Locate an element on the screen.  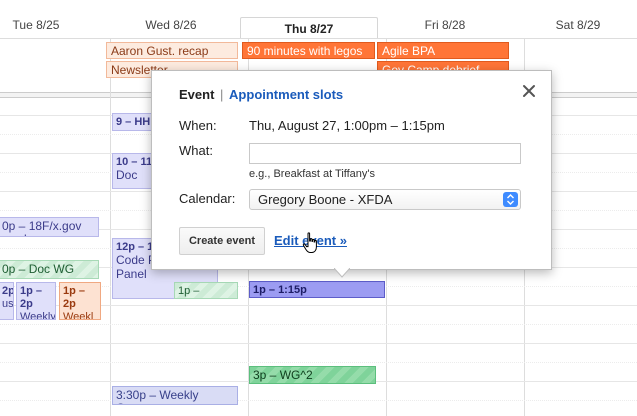
when-label: When: is located at coordinates (198, 125).